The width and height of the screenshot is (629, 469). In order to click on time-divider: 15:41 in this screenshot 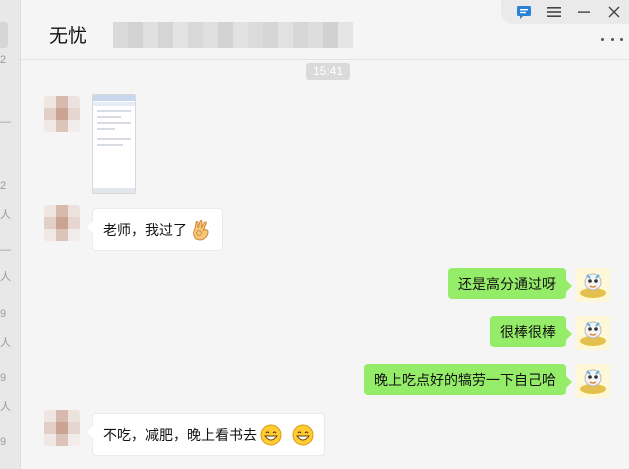, I will do `click(328, 71)`.